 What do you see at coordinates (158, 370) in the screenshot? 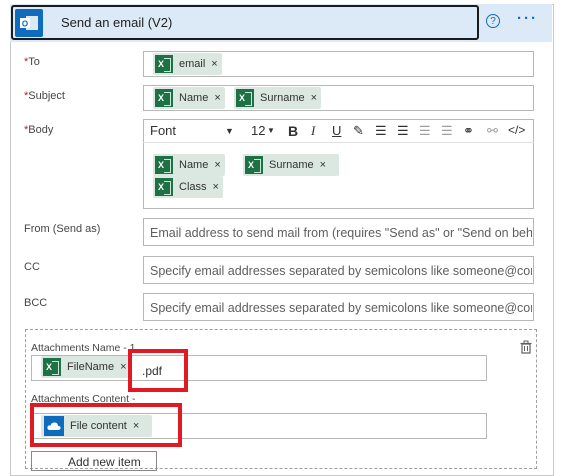
I see `highlight-box-pdf` at bounding box center [158, 370].